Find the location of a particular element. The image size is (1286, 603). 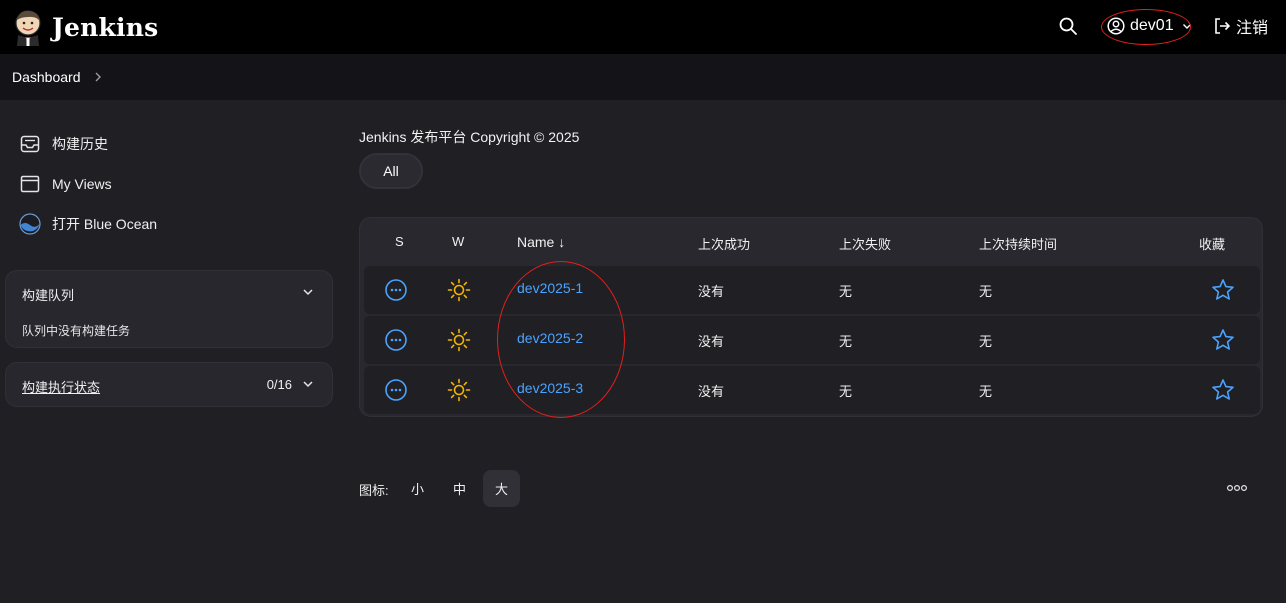

tab-all: All is located at coordinates (391, 171).